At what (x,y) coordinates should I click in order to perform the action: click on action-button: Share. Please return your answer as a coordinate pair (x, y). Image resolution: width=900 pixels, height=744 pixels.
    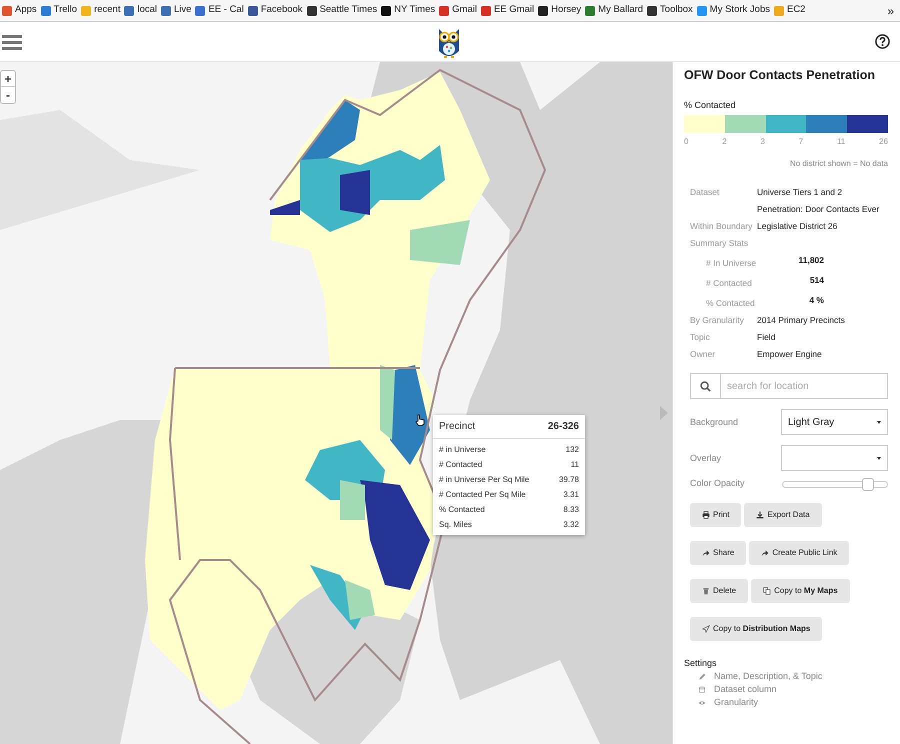
    Looking at the image, I should click on (718, 552).